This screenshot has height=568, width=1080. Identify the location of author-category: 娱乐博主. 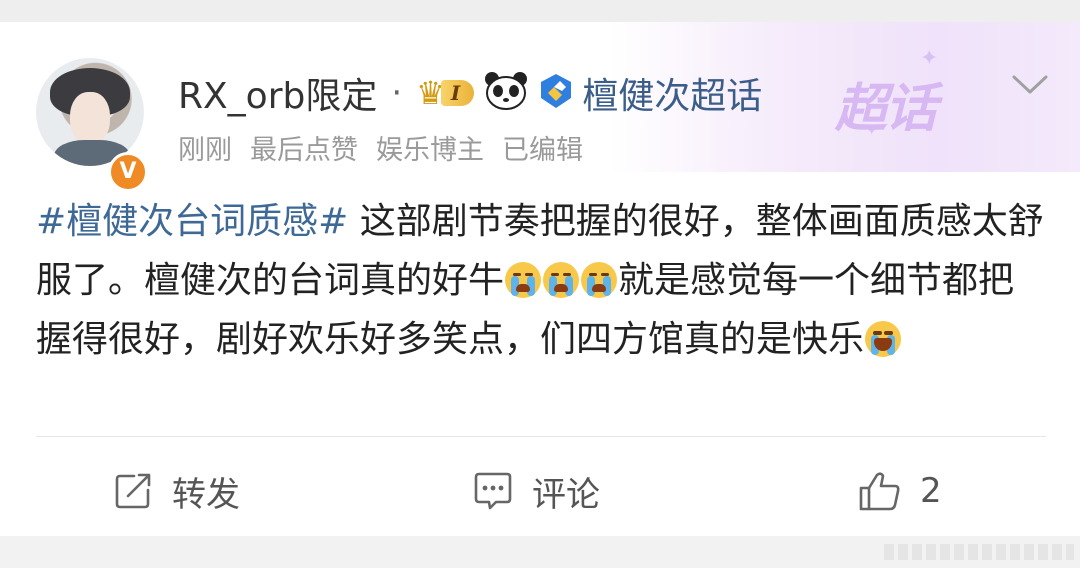
(430, 150).